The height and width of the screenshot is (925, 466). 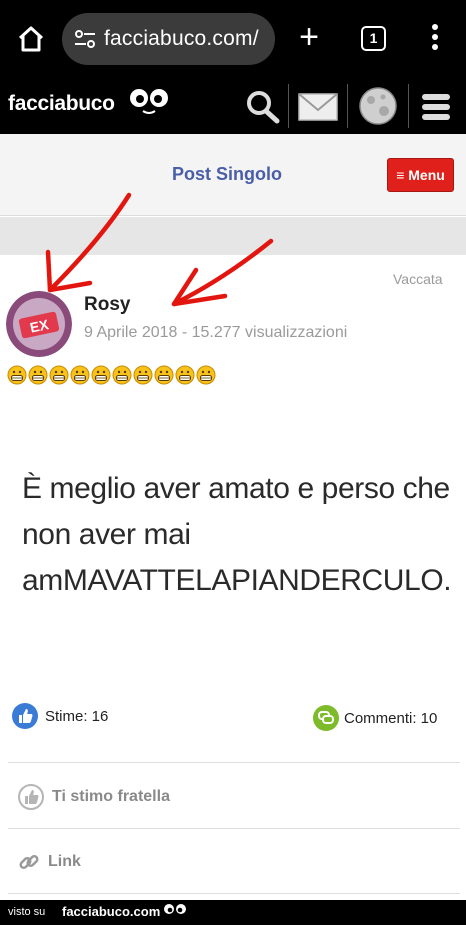 I want to click on browser-menu-button, so click(x=435, y=39).